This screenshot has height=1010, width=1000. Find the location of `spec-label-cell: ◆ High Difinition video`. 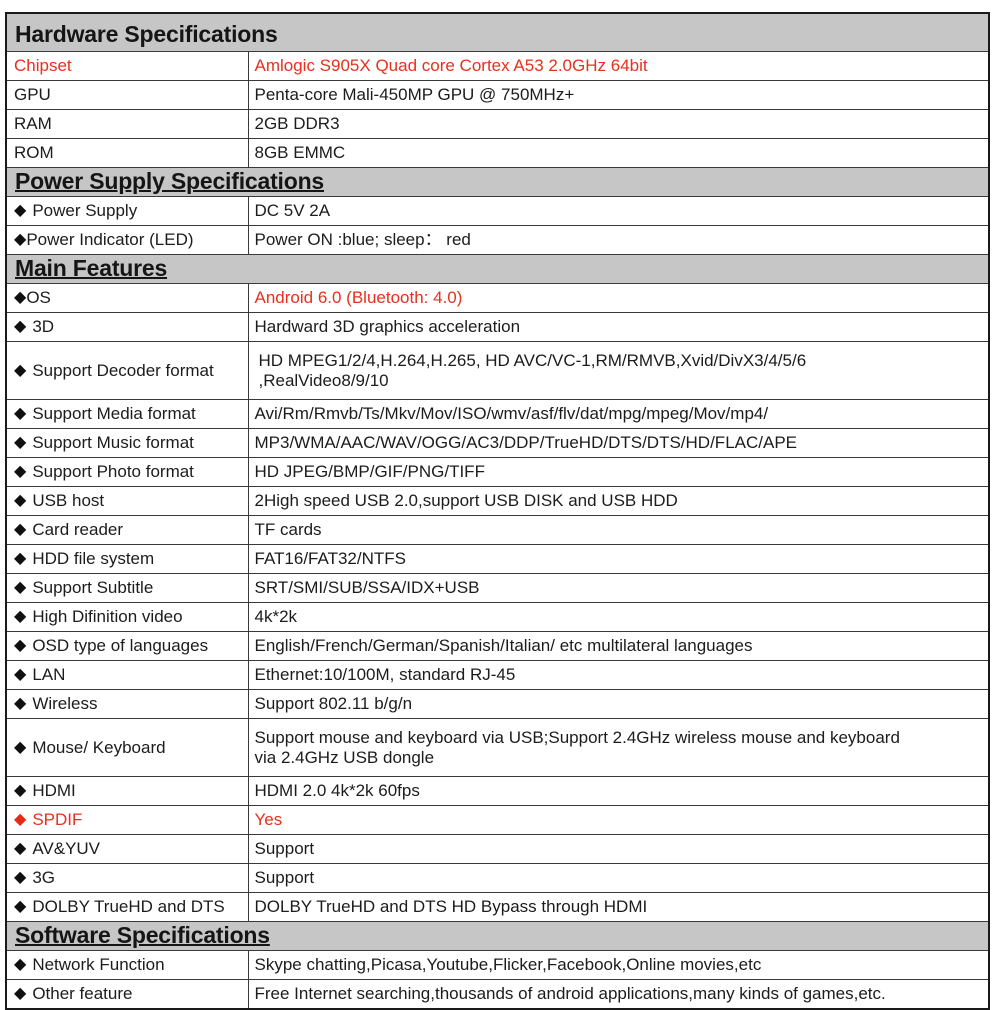

spec-label-cell: ◆ High Difinition video is located at coordinates (127, 617).